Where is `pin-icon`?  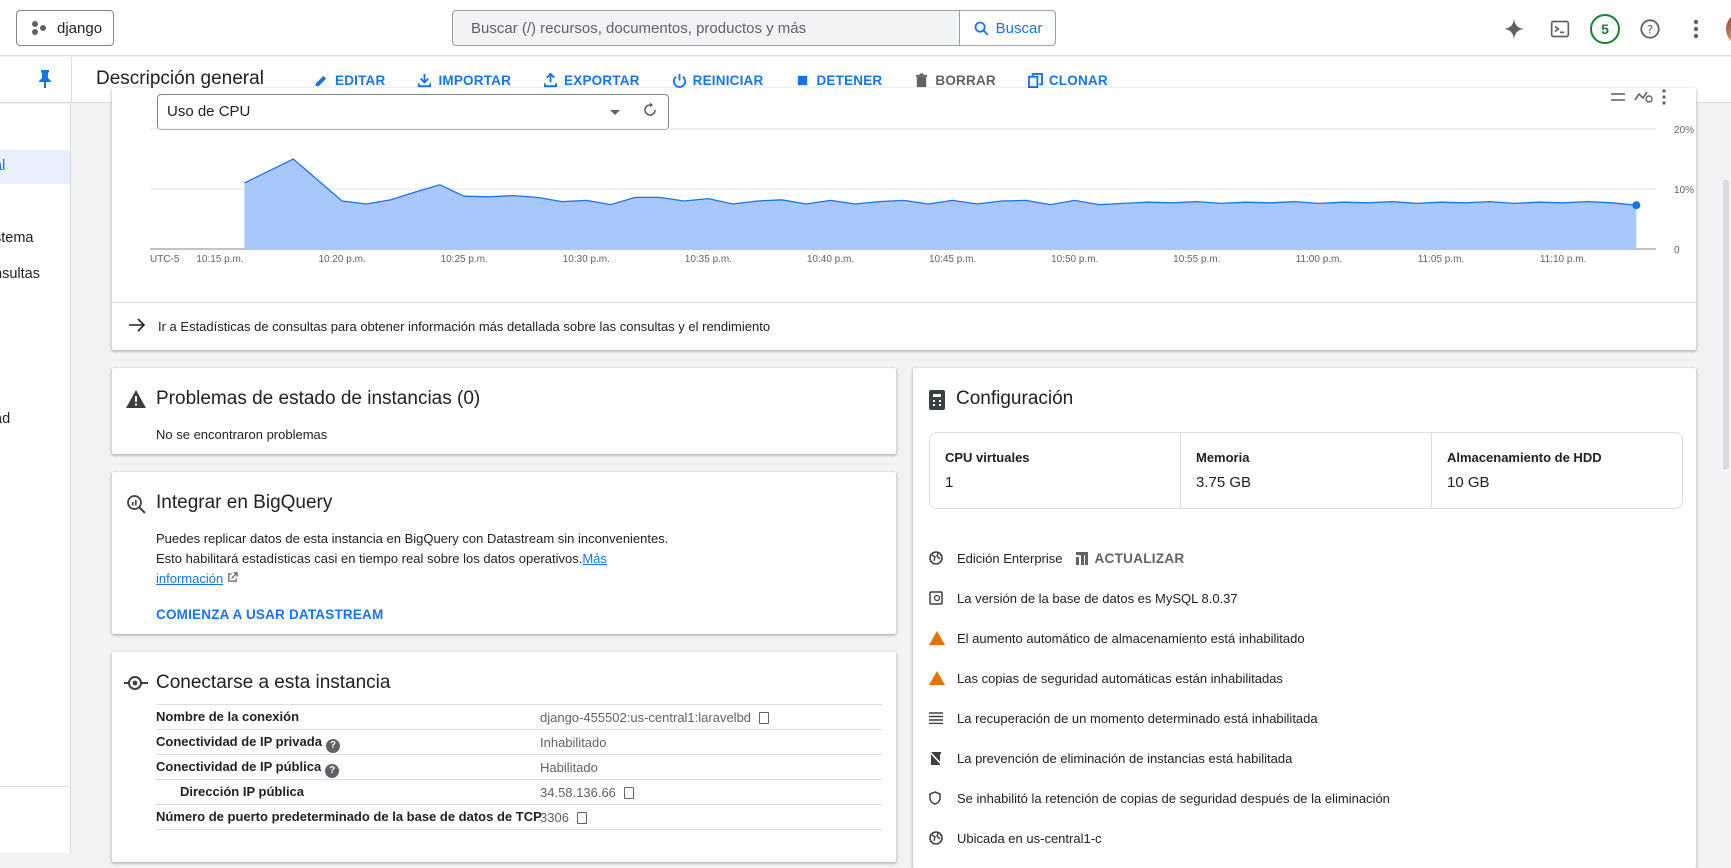 pin-icon is located at coordinates (45, 81).